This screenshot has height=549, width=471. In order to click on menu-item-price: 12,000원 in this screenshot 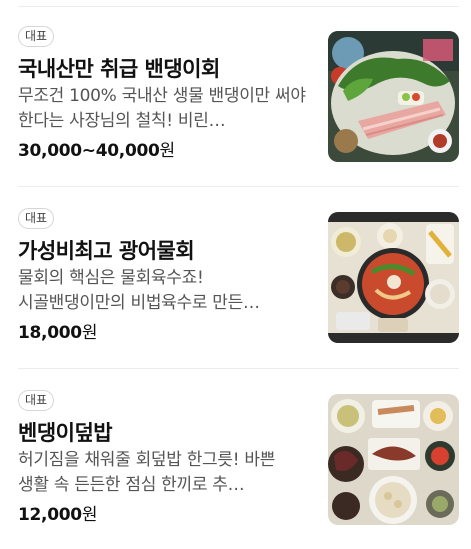, I will do `click(57, 512)`.